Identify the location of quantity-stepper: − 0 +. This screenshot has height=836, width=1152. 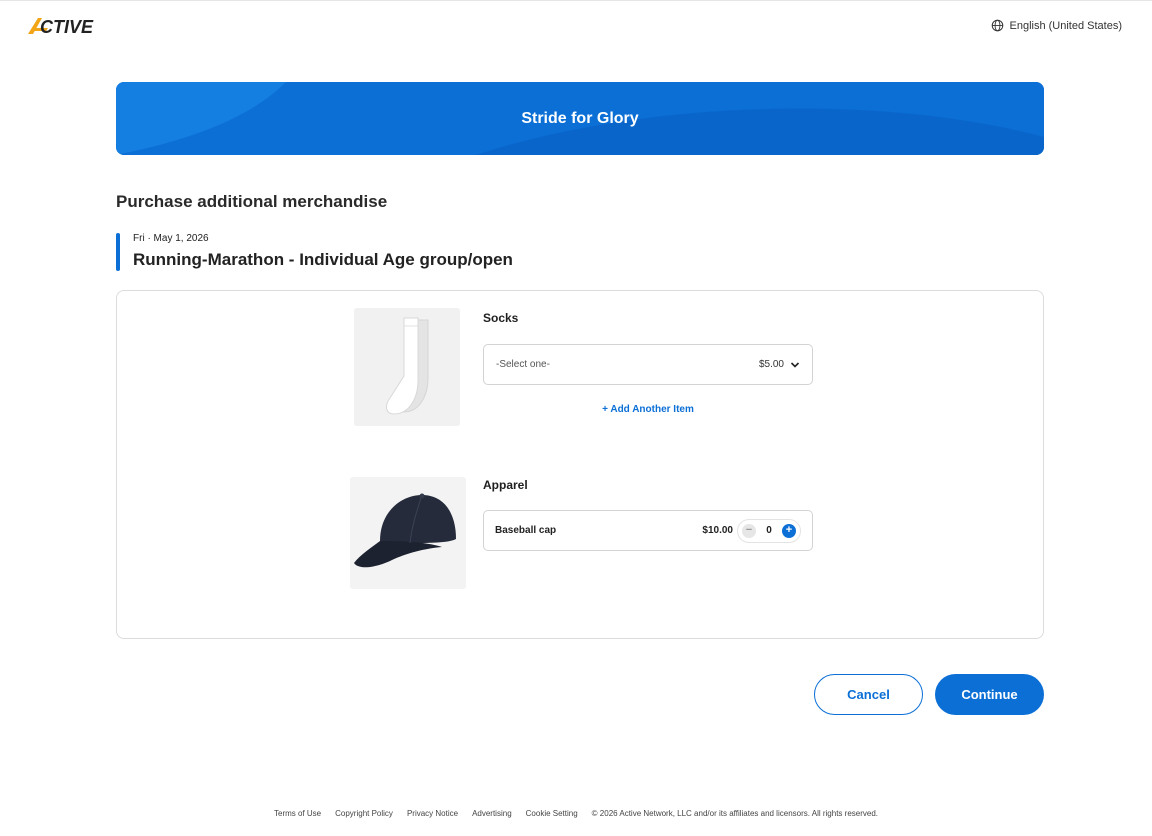
(769, 530).